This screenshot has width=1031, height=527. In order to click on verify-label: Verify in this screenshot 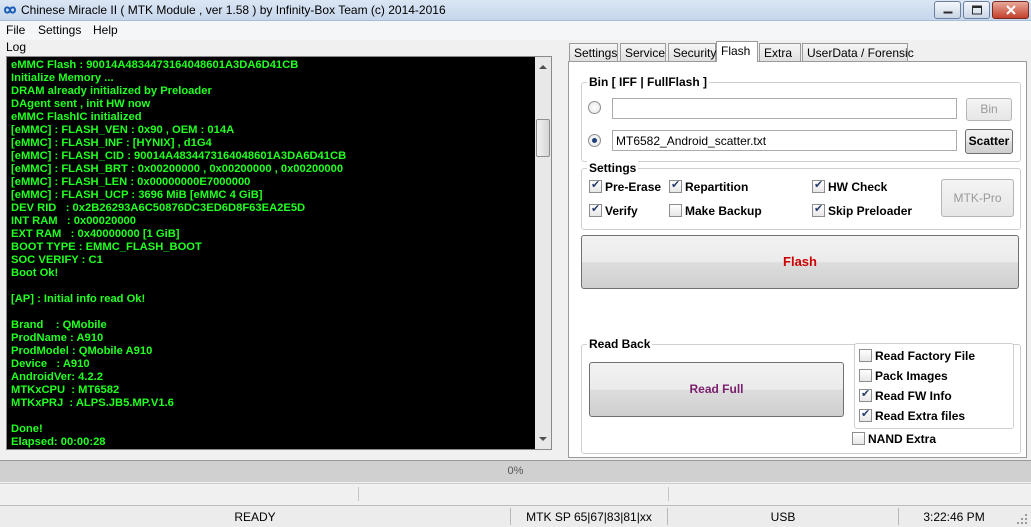, I will do `click(621, 211)`.